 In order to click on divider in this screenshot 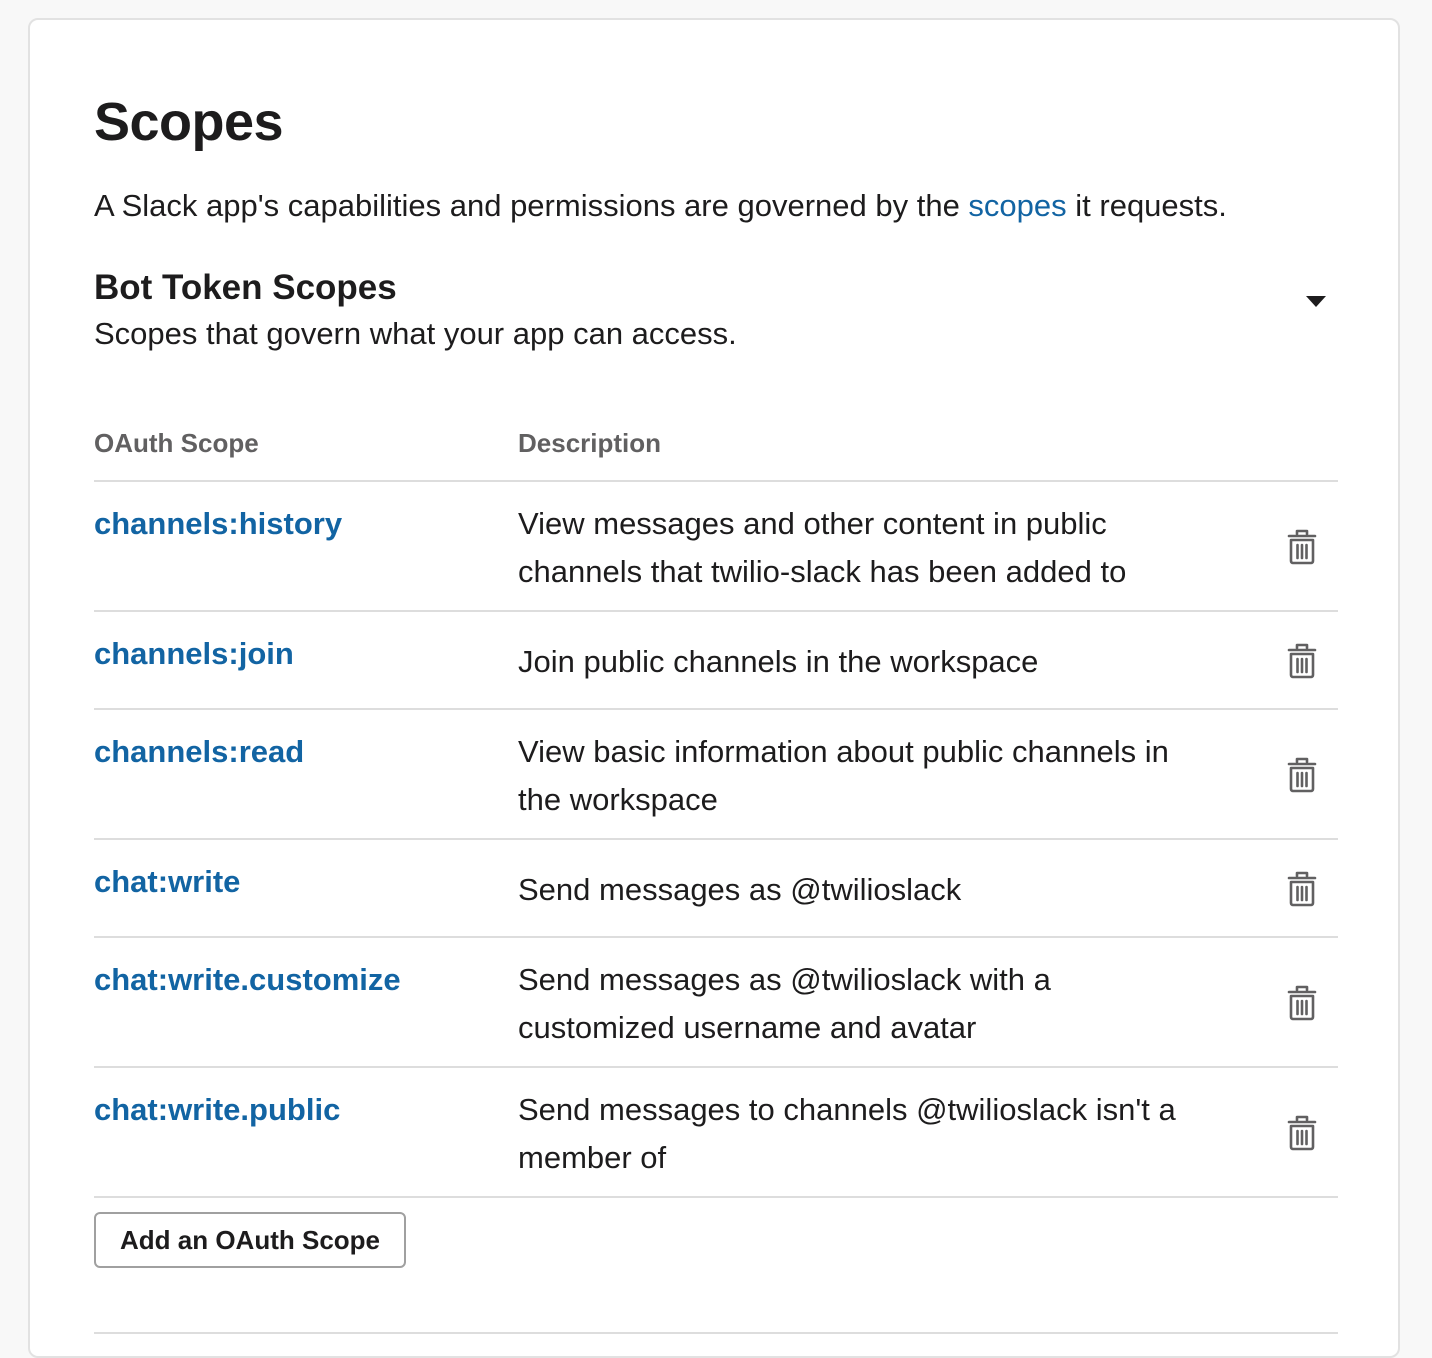, I will do `click(716, 1333)`.